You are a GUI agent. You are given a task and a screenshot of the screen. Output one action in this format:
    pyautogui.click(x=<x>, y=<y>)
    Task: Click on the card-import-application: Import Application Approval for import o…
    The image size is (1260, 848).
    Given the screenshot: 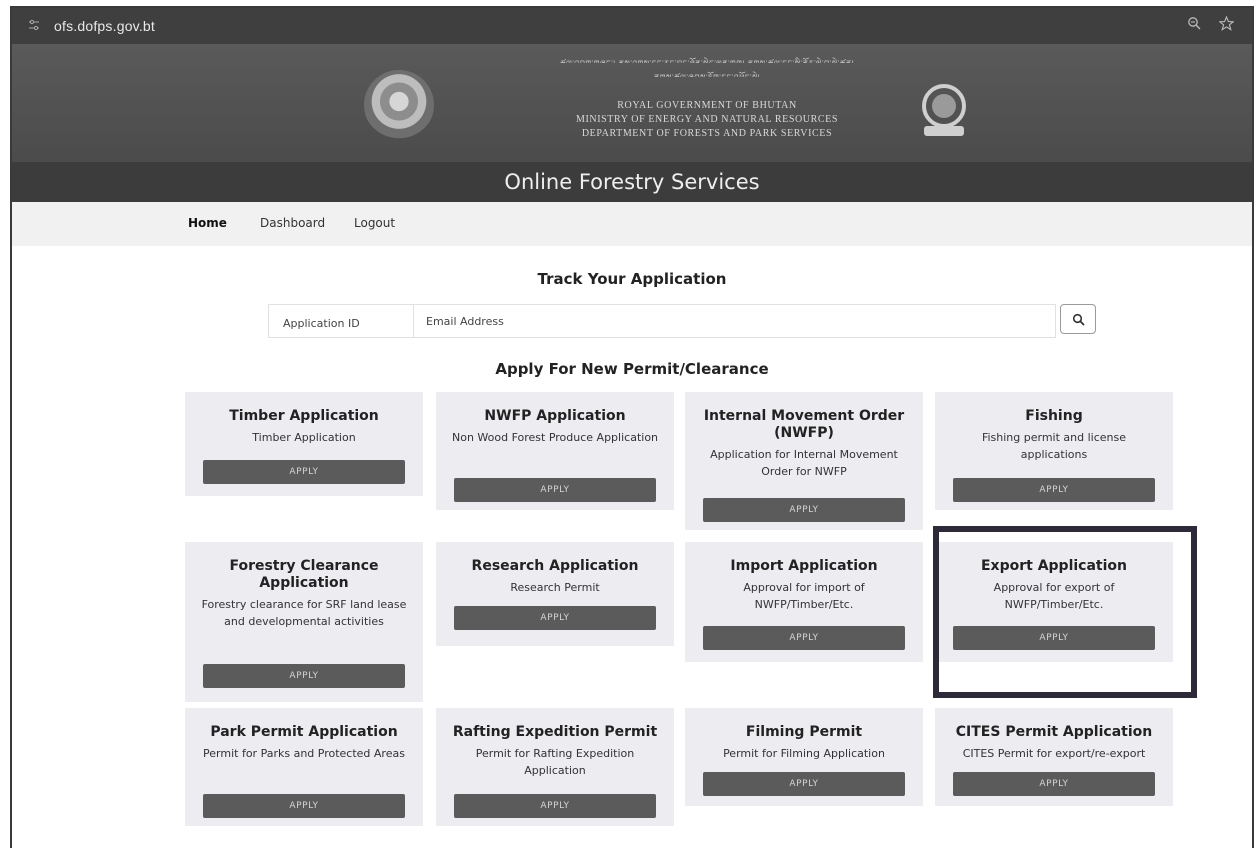 What is the action you would take?
    pyautogui.click(x=804, y=602)
    